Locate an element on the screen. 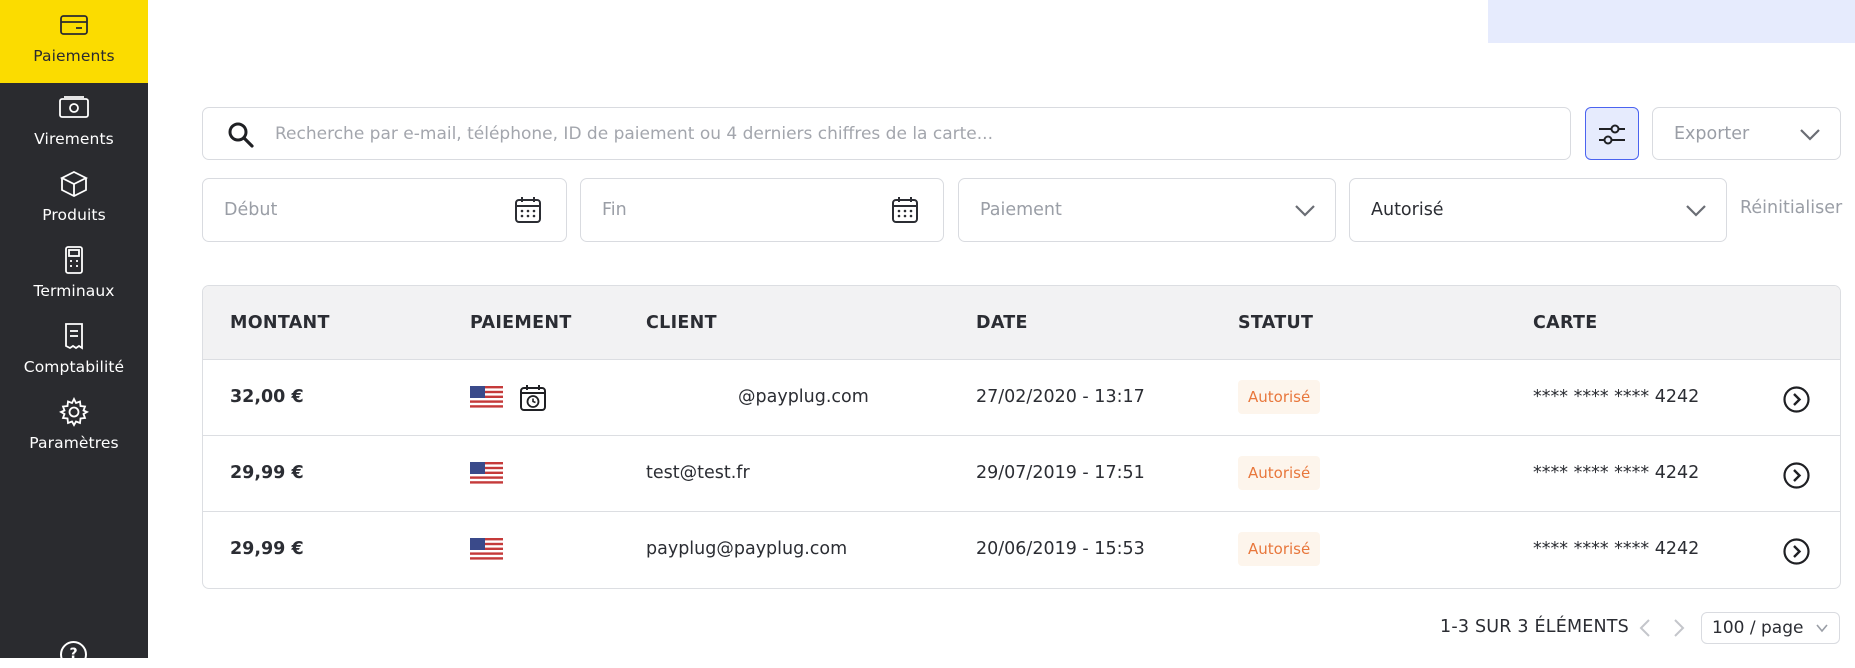 Image resolution: width=1855 pixels, height=668 pixels. sidebar-item-virements: Virements is located at coordinates (74, 121).